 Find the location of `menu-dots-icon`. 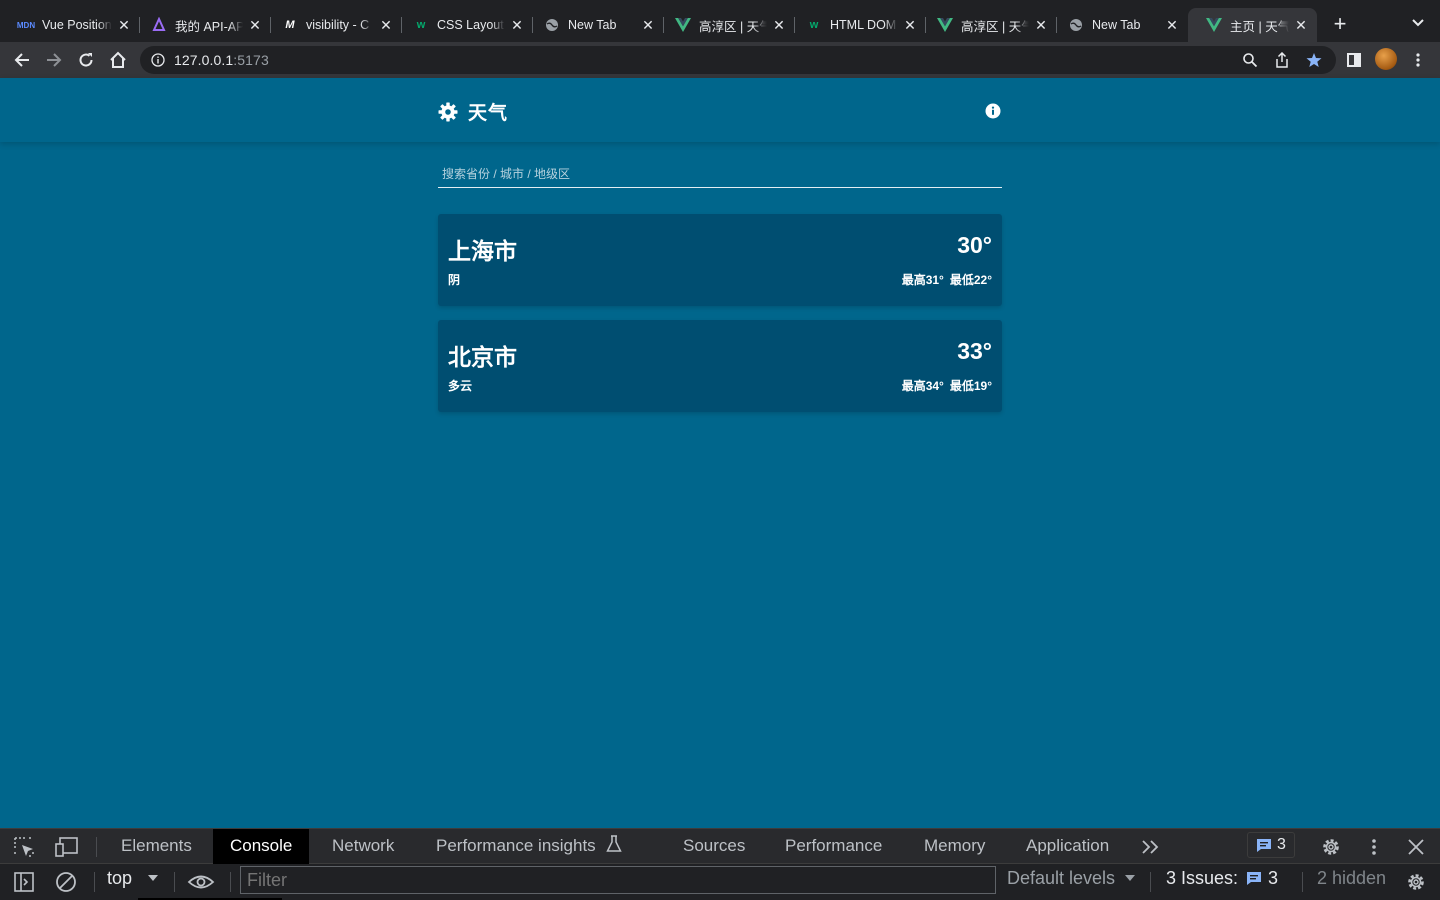

menu-dots-icon is located at coordinates (1418, 60).